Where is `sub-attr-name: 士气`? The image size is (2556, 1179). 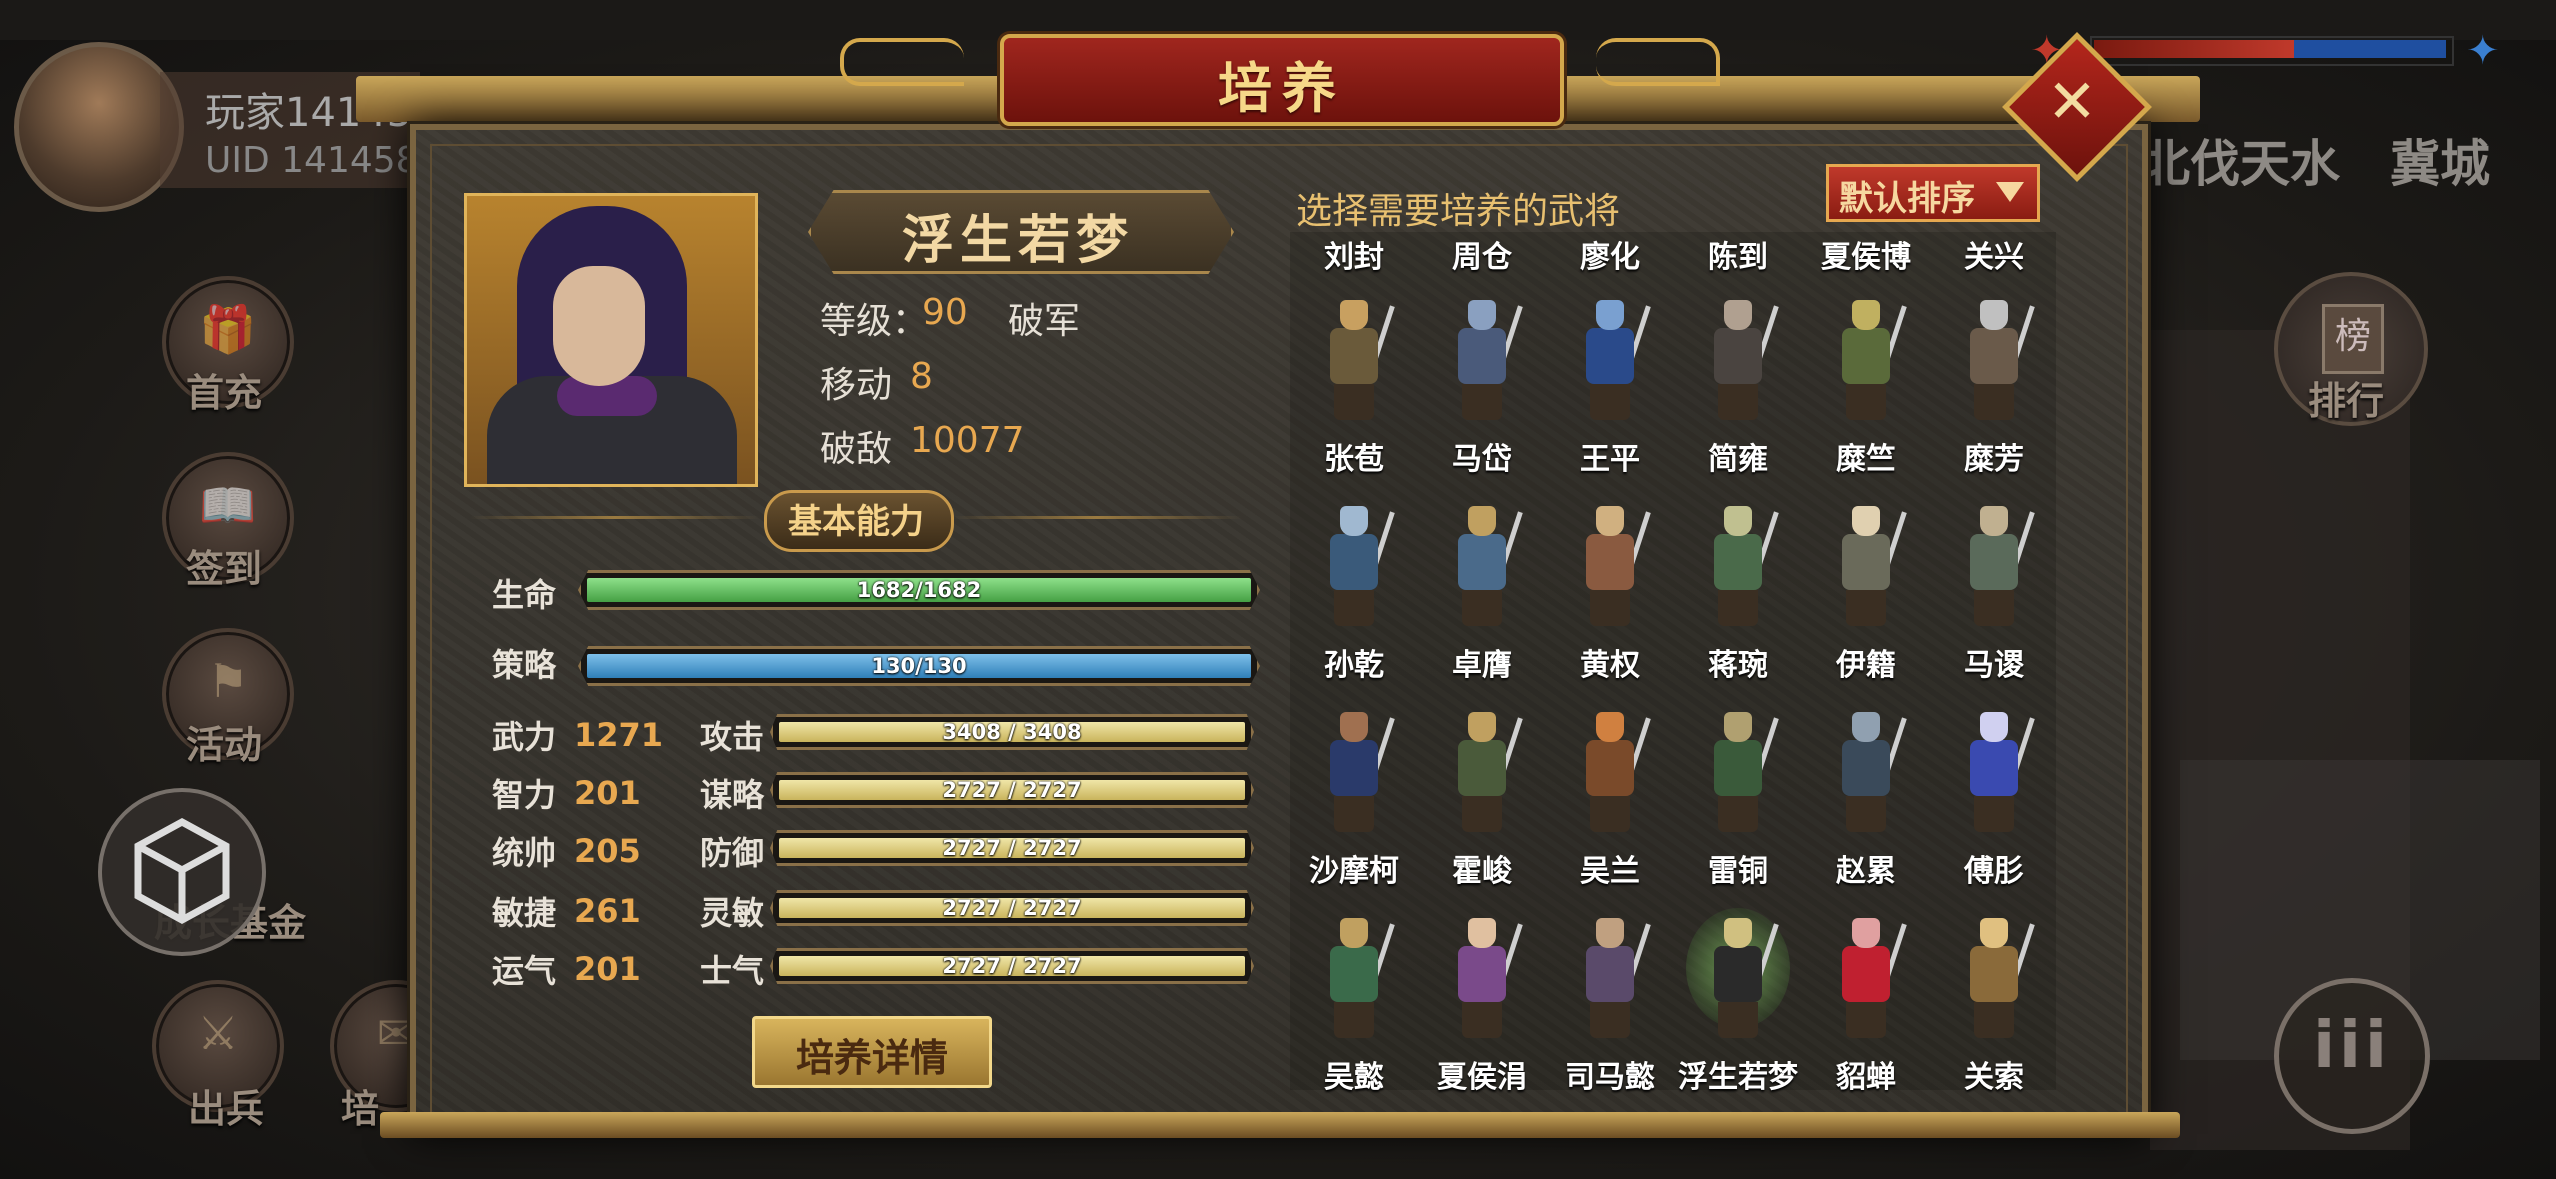
sub-attr-name: 士气 is located at coordinates (732, 971).